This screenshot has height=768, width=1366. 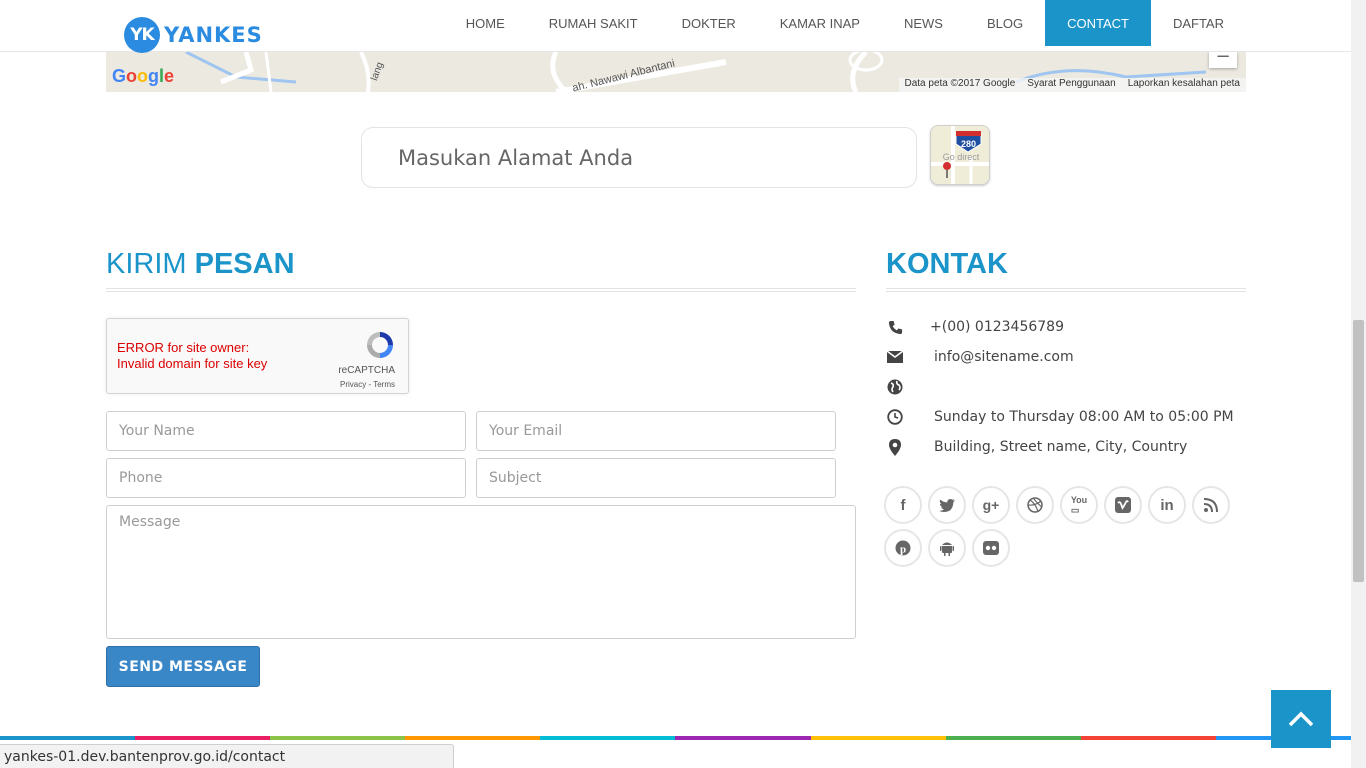 What do you see at coordinates (991, 548) in the screenshot?
I see `flickr-icon` at bounding box center [991, 548].